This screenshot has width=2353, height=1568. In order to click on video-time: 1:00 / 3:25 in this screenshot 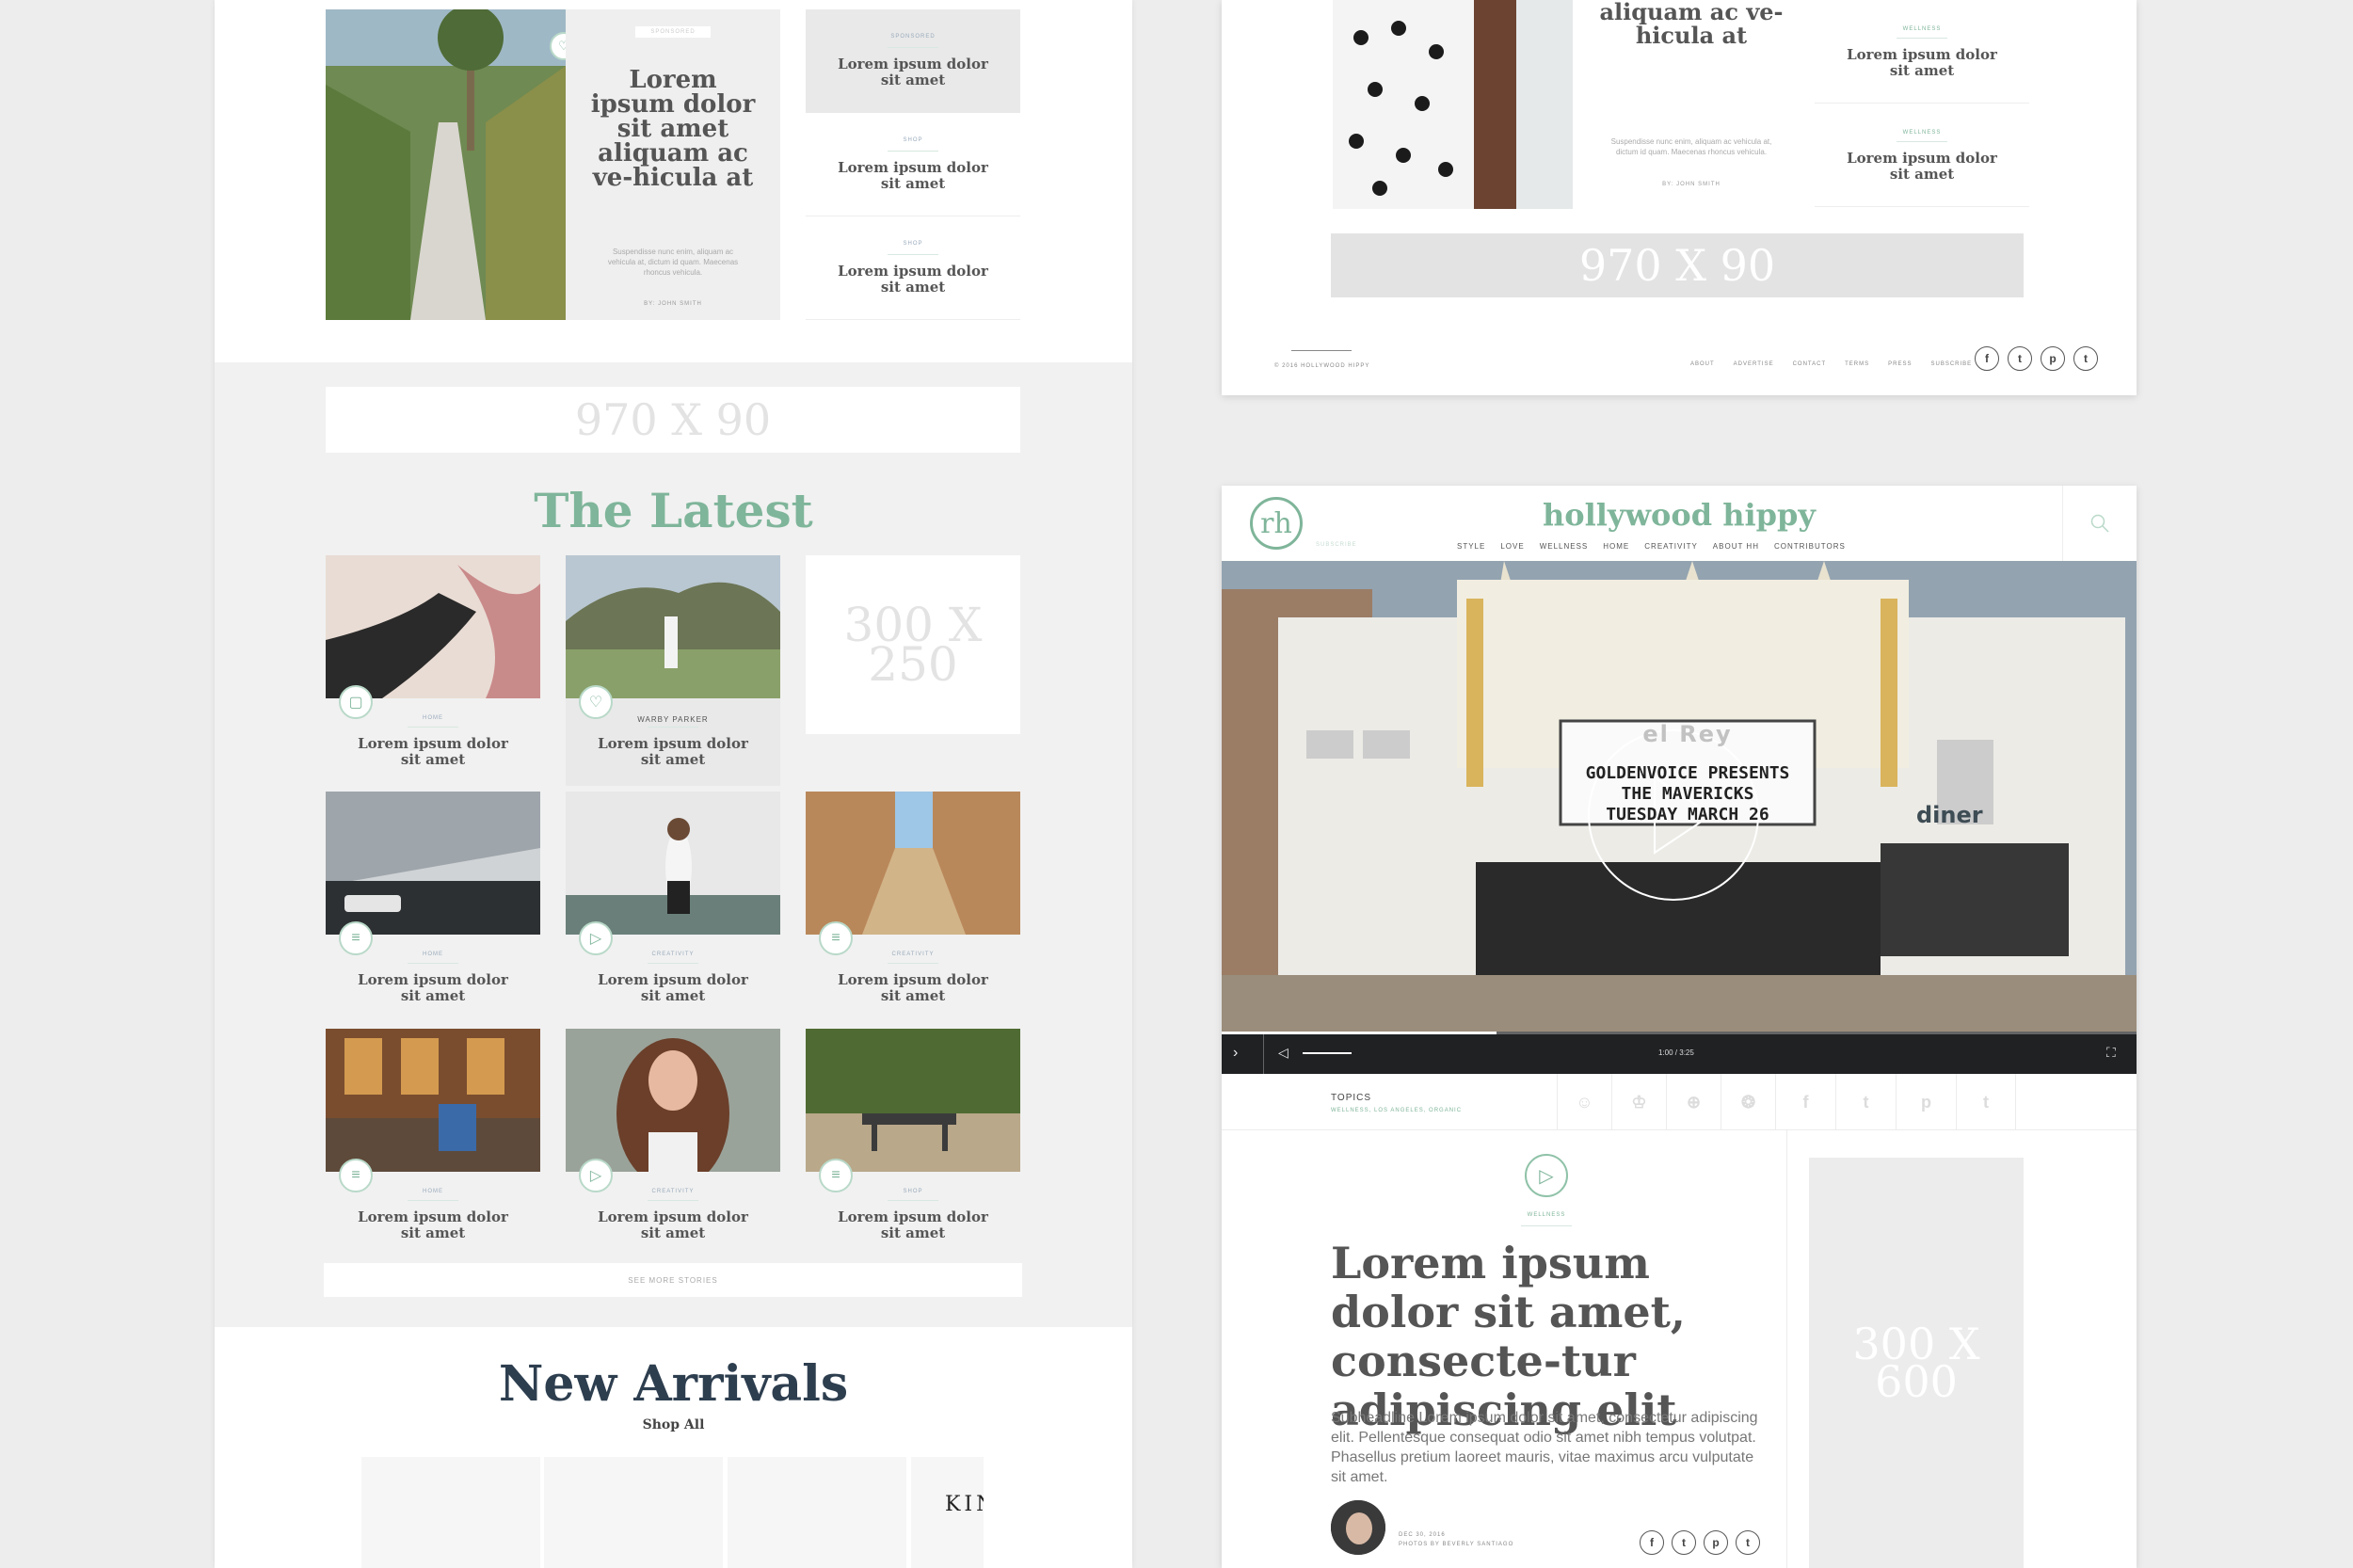, I will do `click(1676, 1052)`.